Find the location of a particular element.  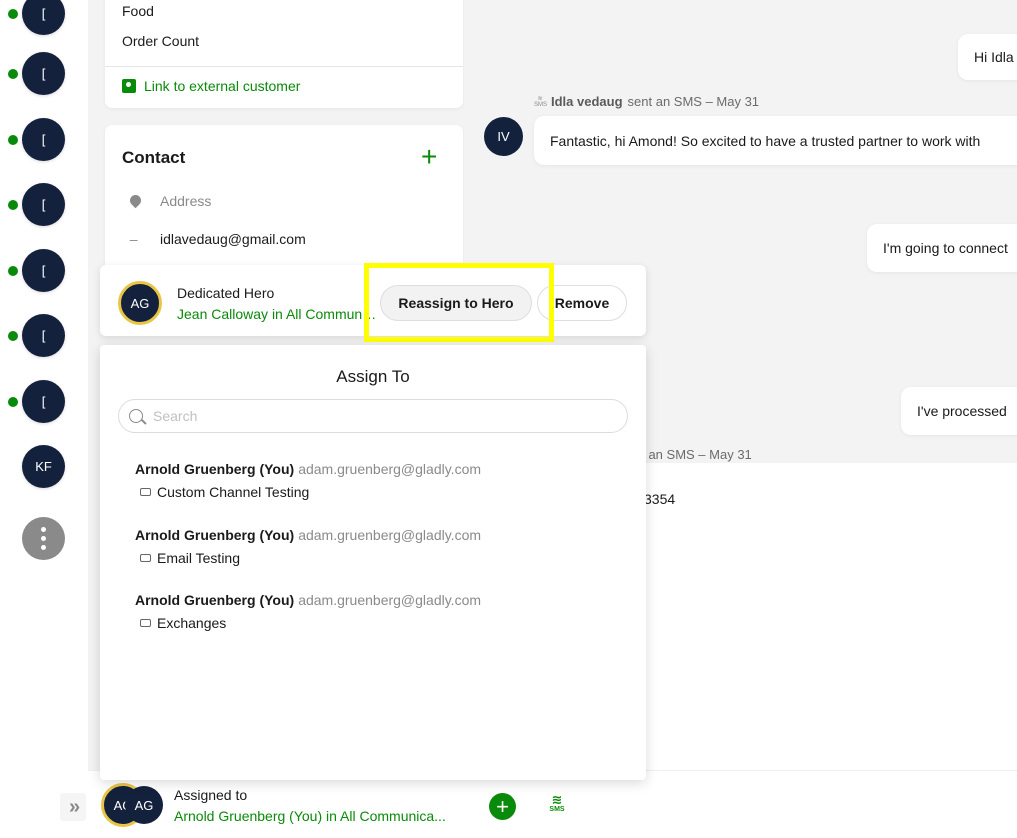

add-icon: + is located at coordinates (502, 806).